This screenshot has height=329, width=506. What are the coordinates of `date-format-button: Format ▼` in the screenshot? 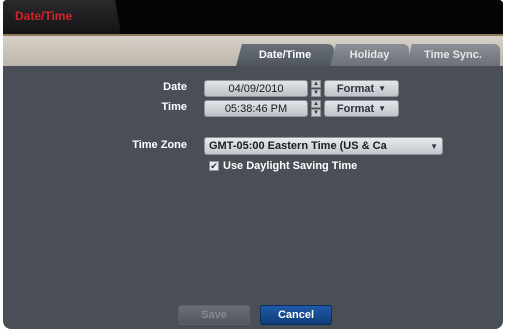 It's located at (361, 88).